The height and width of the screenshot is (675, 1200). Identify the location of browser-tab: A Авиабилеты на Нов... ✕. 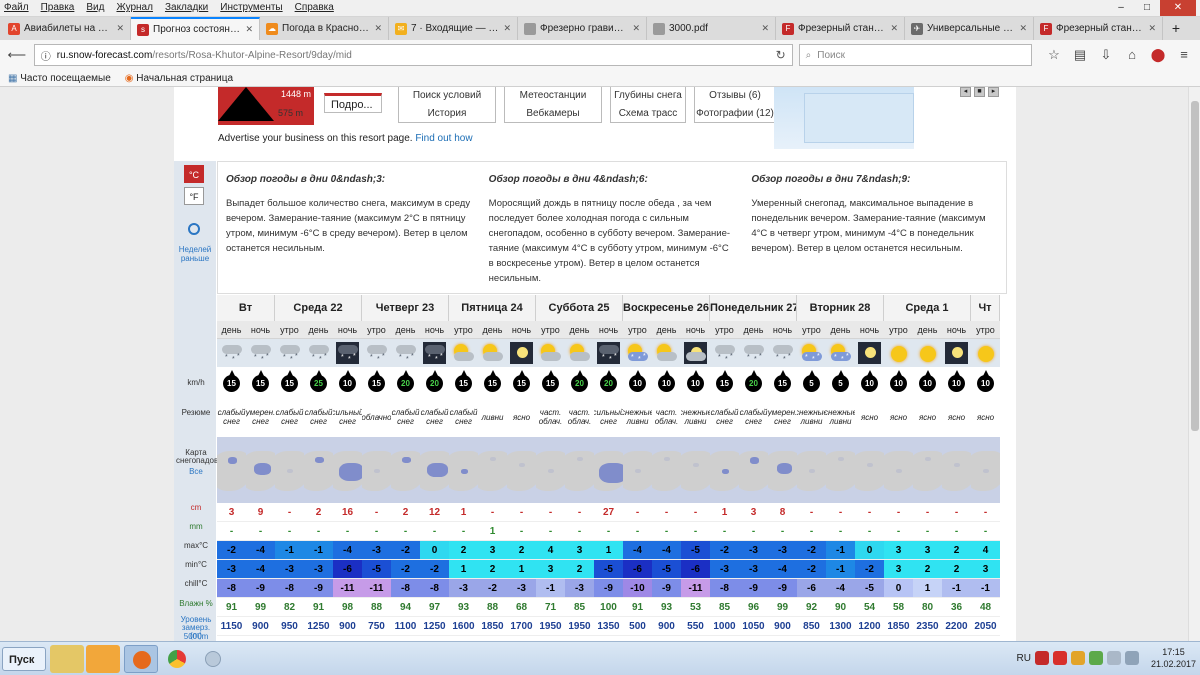
(66, 28).